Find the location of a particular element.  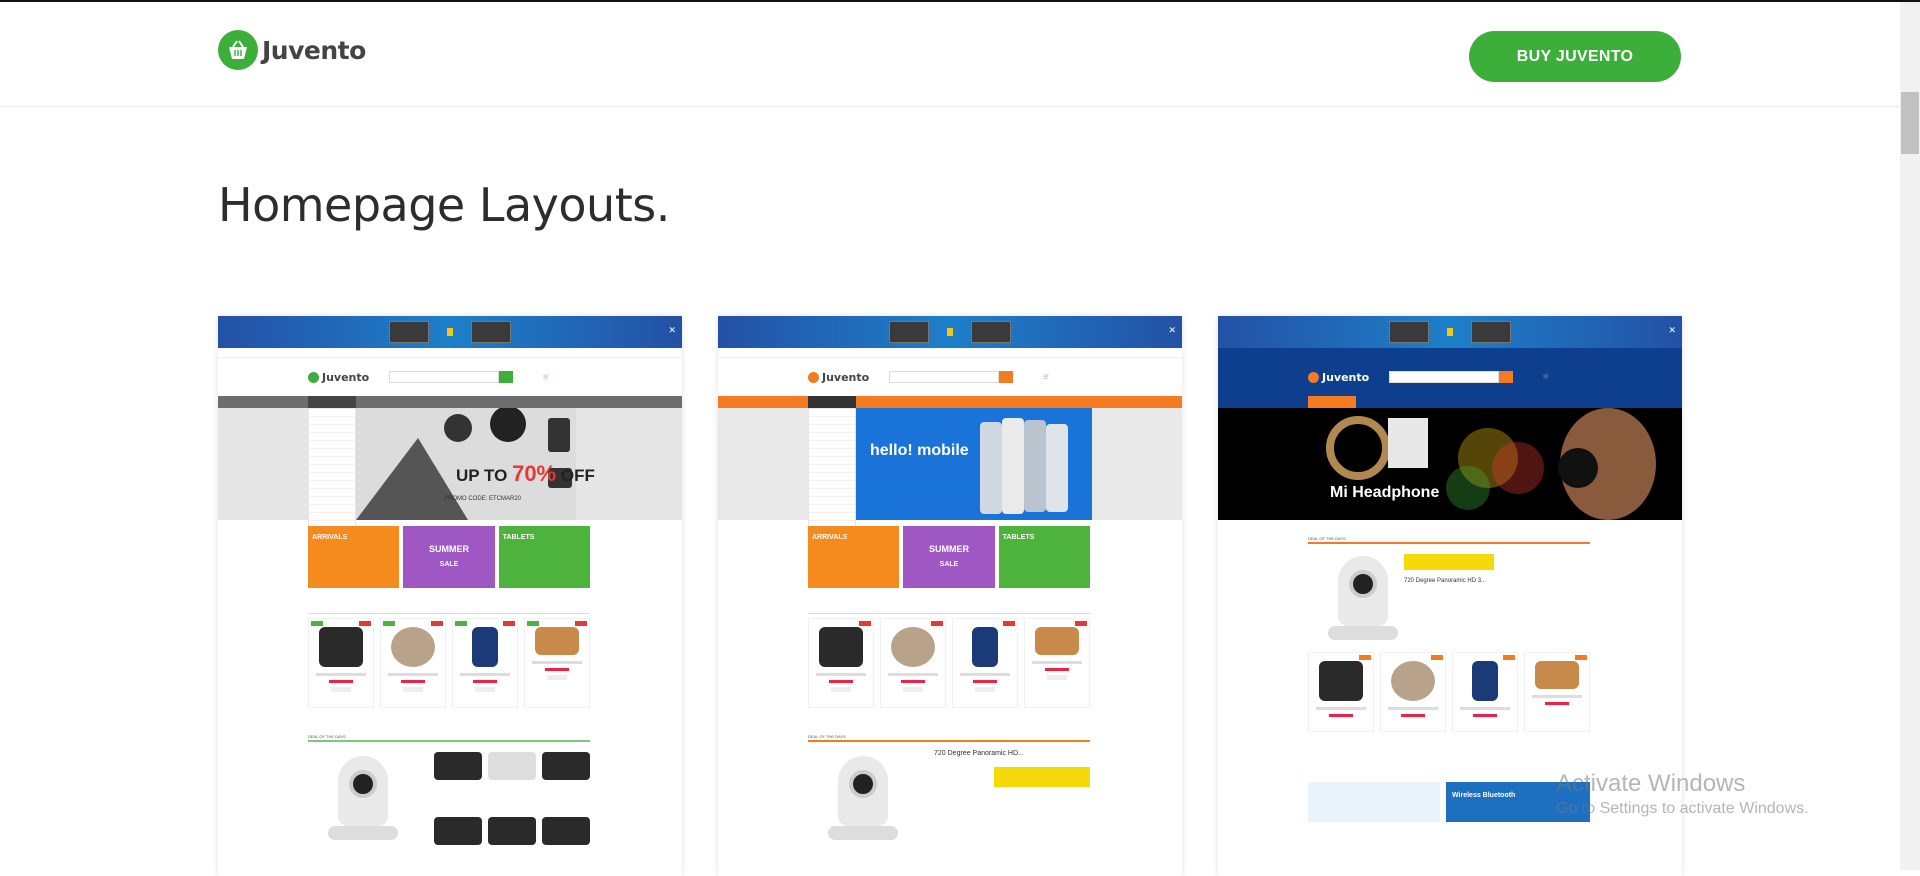

brand-logo: Juvento is located at coordinates (292, 50).